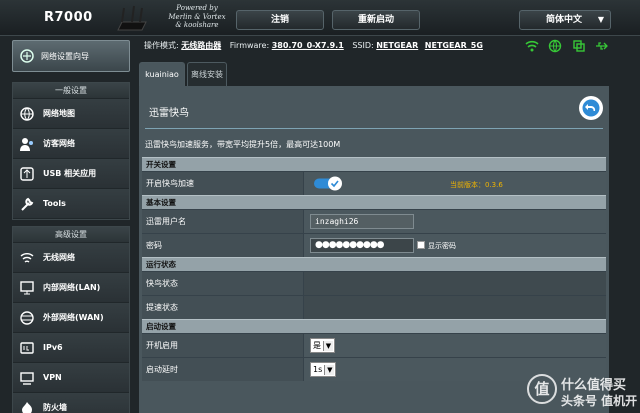 The height and width of the screenshot is (413, 640). What do you see at coordinates (68, 17) in the screenshot?
I see `router-model: R7000` at bounding box center [68, 17].